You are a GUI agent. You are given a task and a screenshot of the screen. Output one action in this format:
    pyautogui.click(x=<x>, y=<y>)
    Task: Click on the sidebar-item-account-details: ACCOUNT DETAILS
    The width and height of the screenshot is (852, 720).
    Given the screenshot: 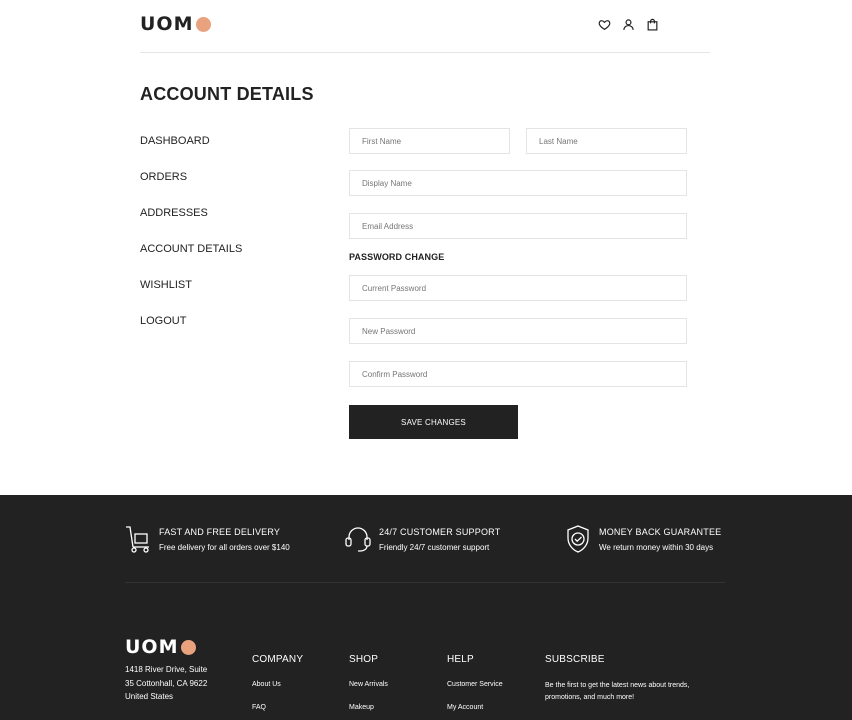 What is the action you would take?
    pyautogui.click(x=220, y=260)
    